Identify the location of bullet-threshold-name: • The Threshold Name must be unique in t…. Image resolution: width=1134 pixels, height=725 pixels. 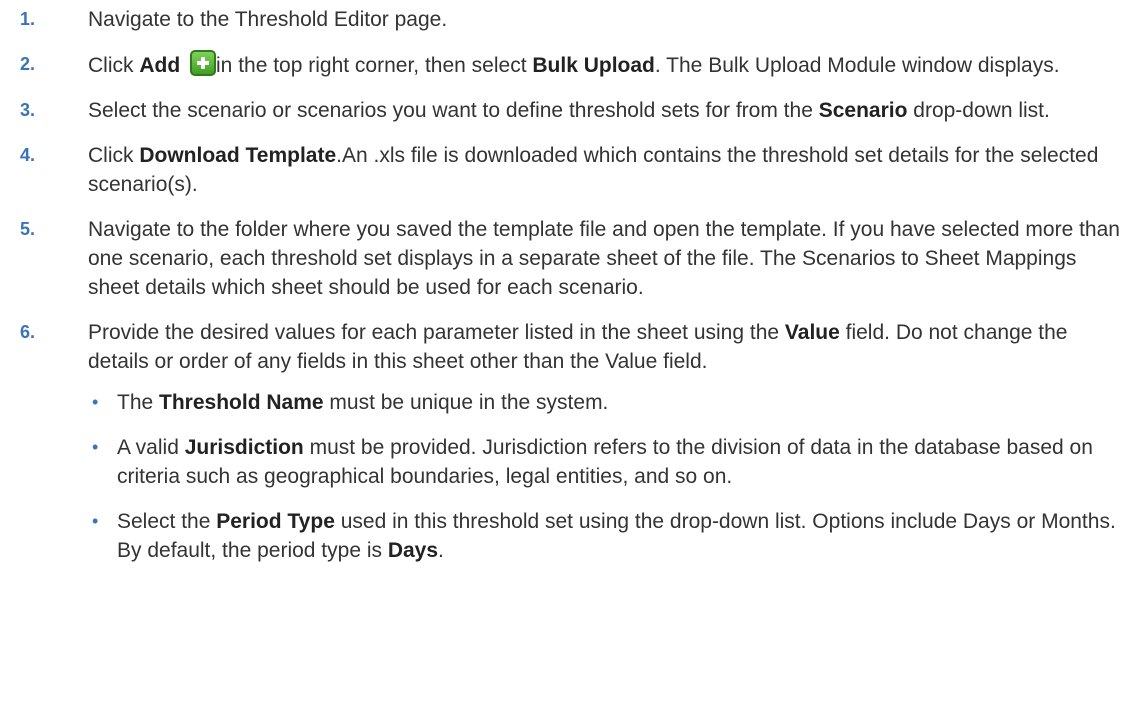
(606, 402).